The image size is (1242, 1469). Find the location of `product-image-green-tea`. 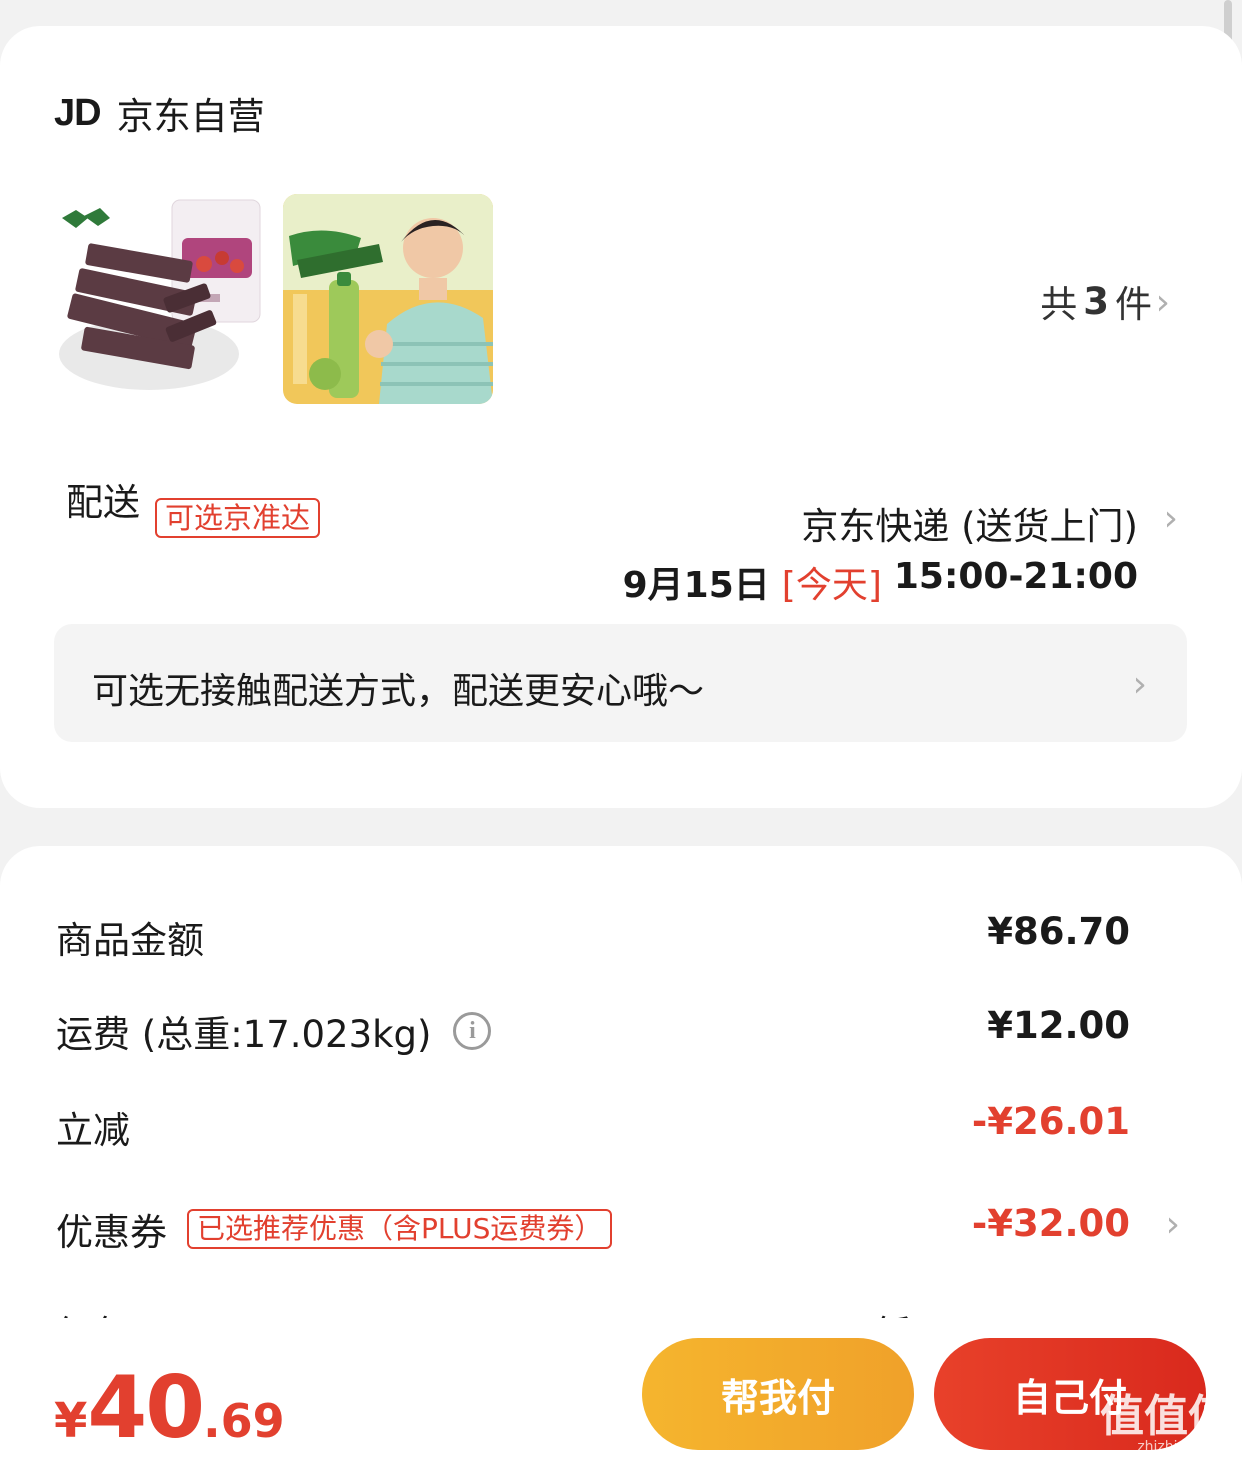

product-image-green-tea is located at coordinates (388, 299).